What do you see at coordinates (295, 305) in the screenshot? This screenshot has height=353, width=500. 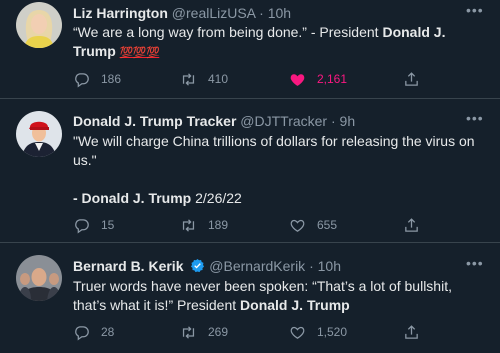 I see `tweet-text-mention: Donald J. Trump` at bounding box center [295, 305].